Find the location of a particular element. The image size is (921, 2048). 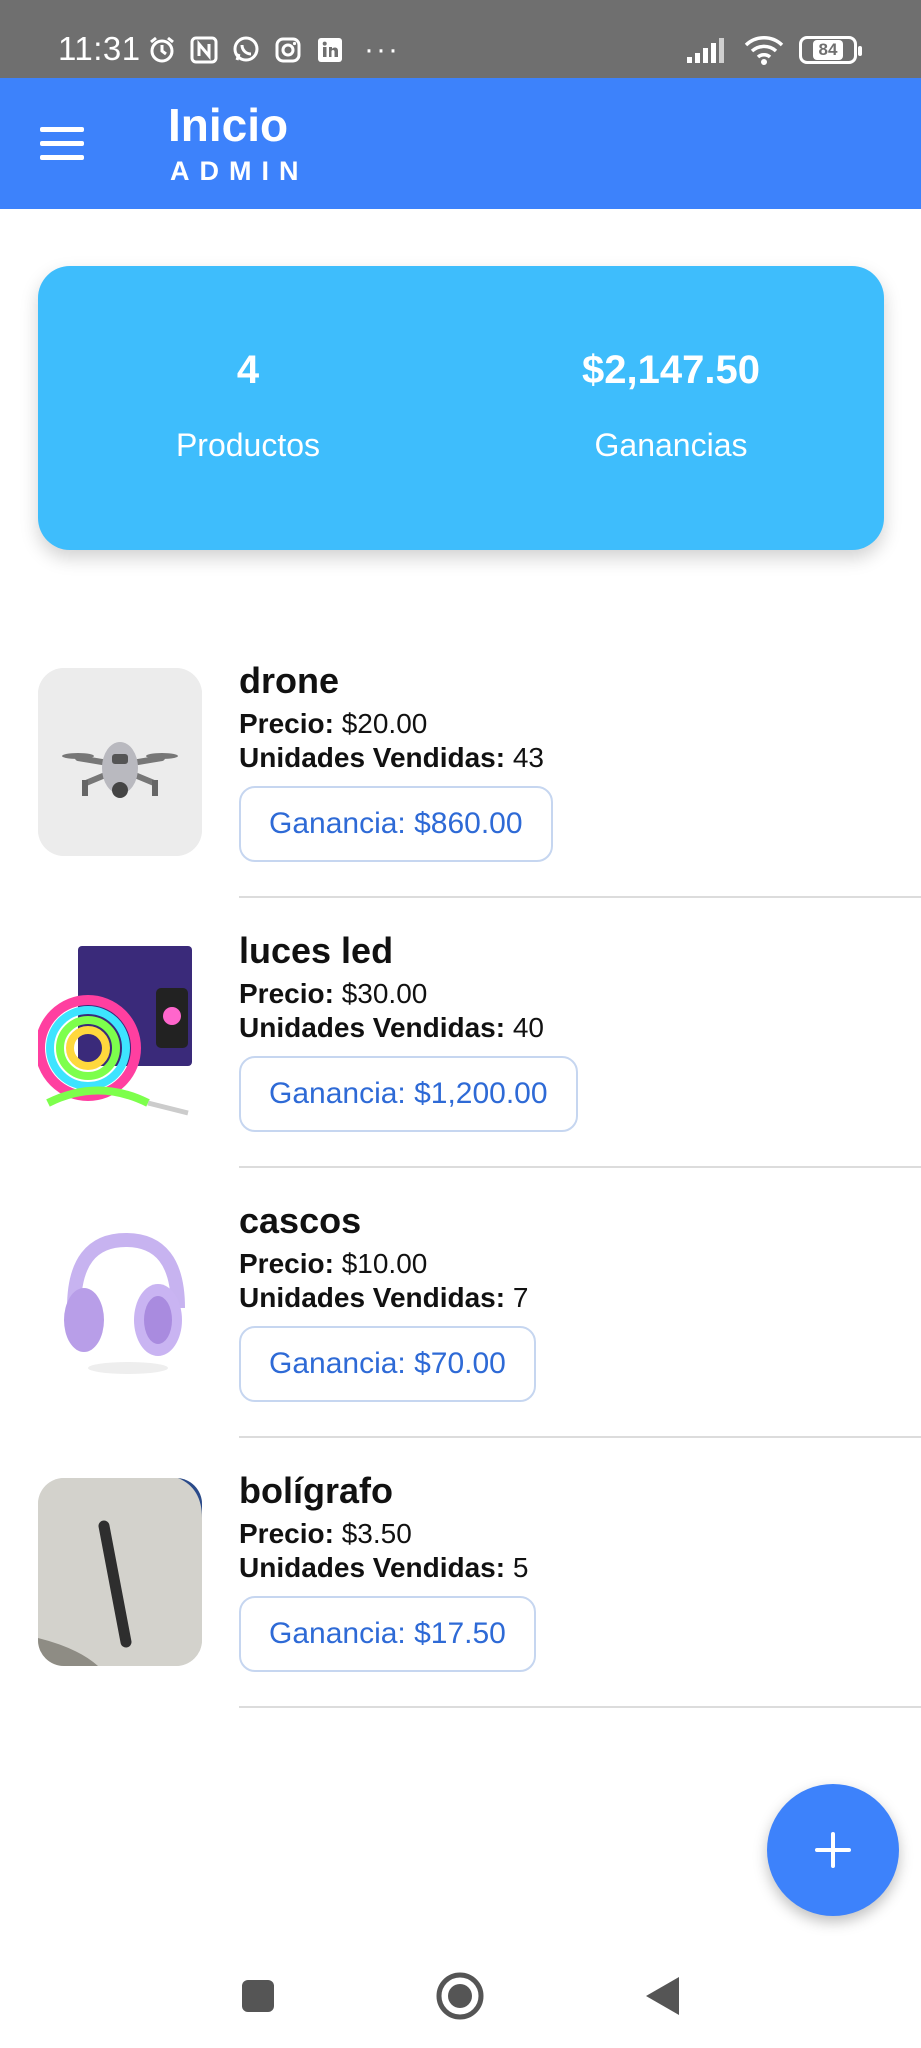

battery-level: 84 is located at coordinates (828, 50).